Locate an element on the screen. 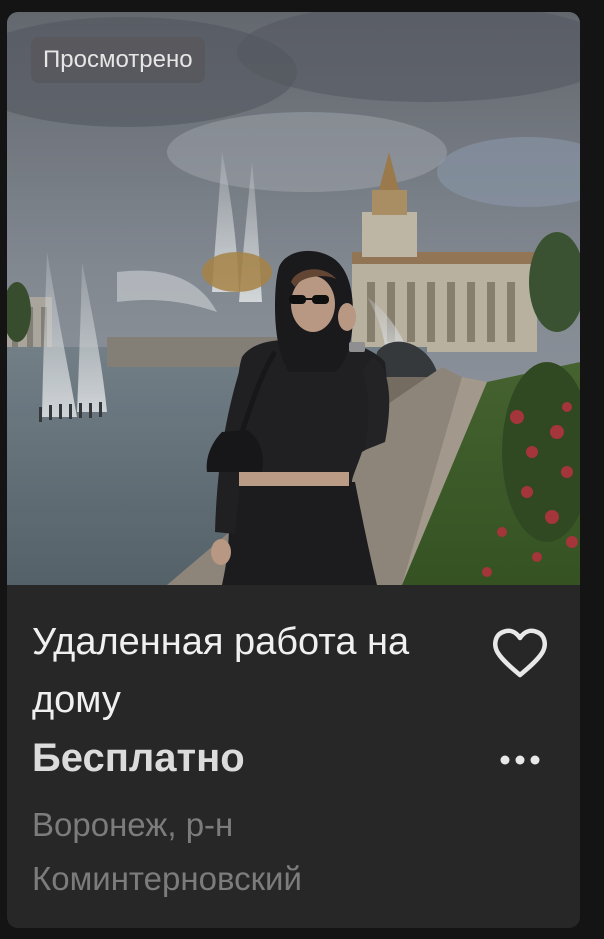 This screenshot has width=604, height=939. more-options-button is located at coordinates (520, 760).